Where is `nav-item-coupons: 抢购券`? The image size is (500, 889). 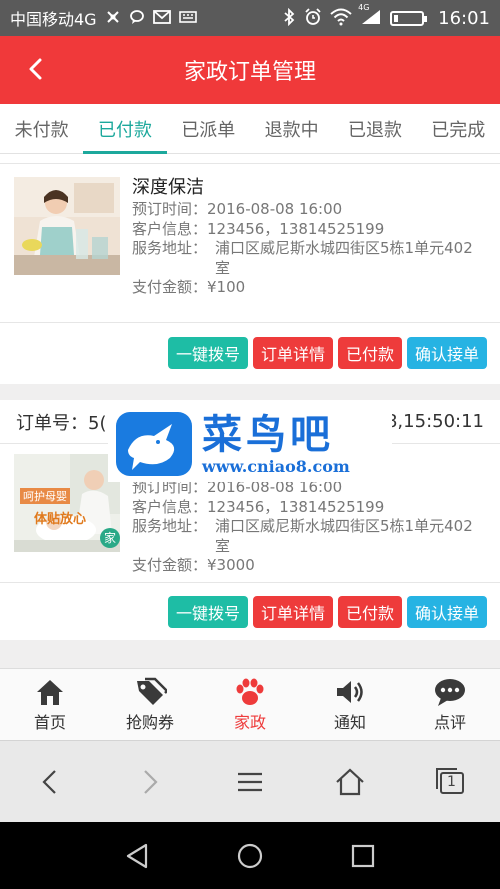
nav-item-coupons: 抢购券 is located at coordinates (150, 704).